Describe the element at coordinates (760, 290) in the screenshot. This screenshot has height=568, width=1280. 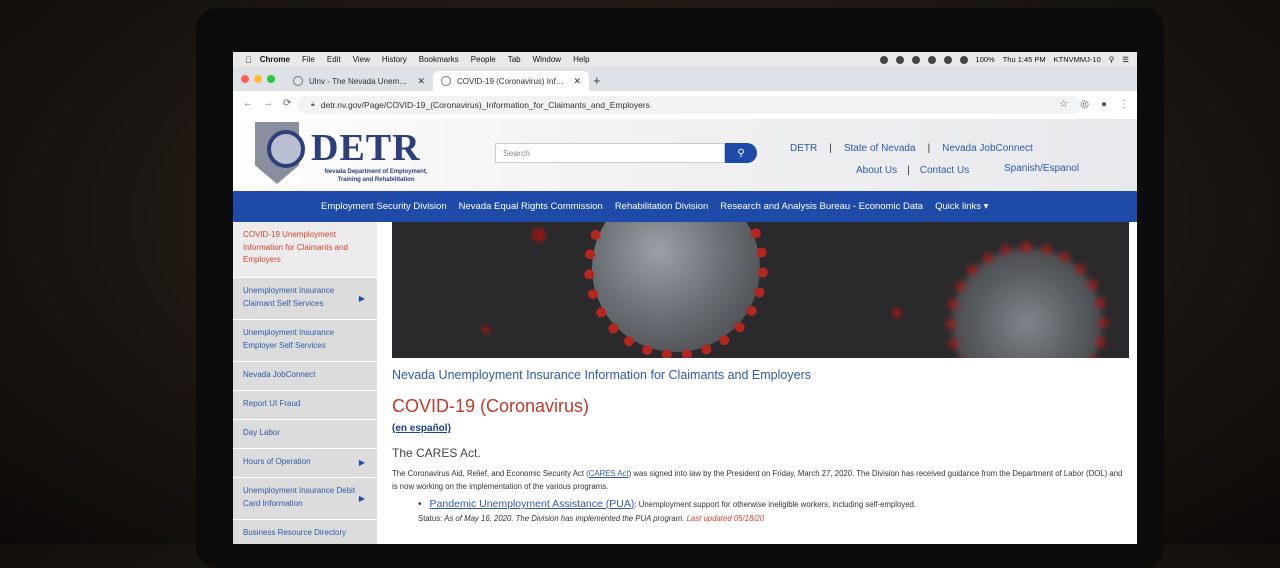
I see `hero-virus-image` at that location.